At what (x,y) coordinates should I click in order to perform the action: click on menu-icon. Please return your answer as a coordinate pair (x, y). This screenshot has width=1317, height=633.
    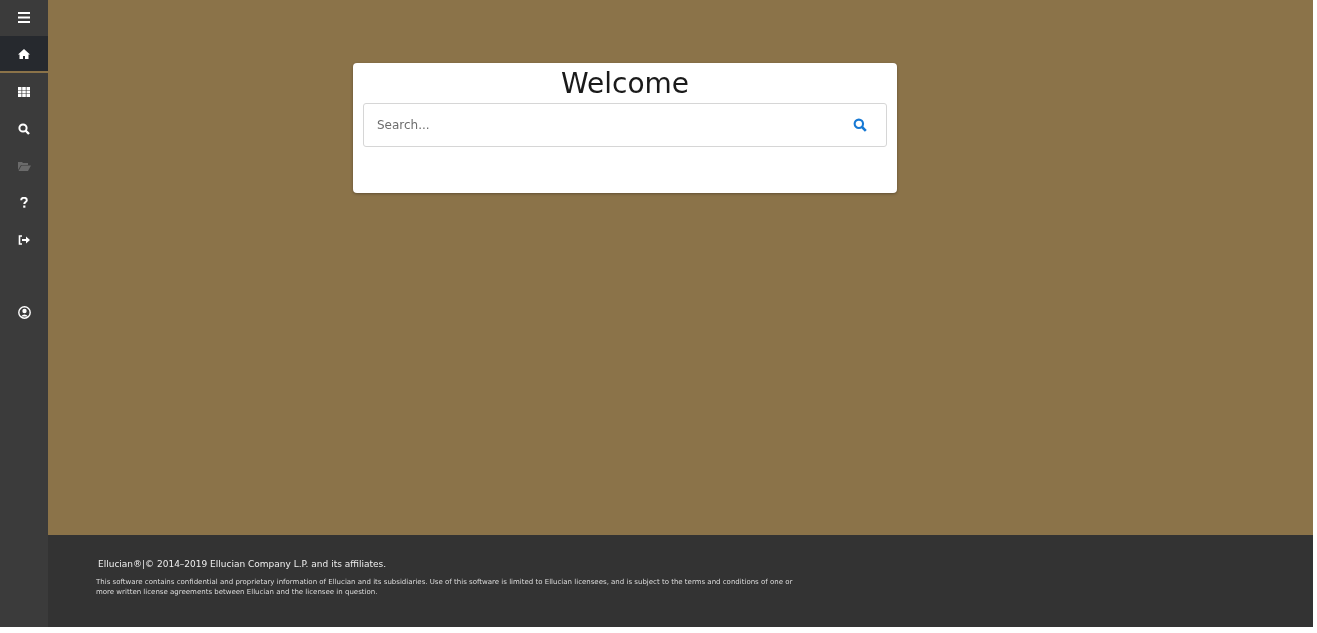
    Looking at the image, I should click on (24, 17).